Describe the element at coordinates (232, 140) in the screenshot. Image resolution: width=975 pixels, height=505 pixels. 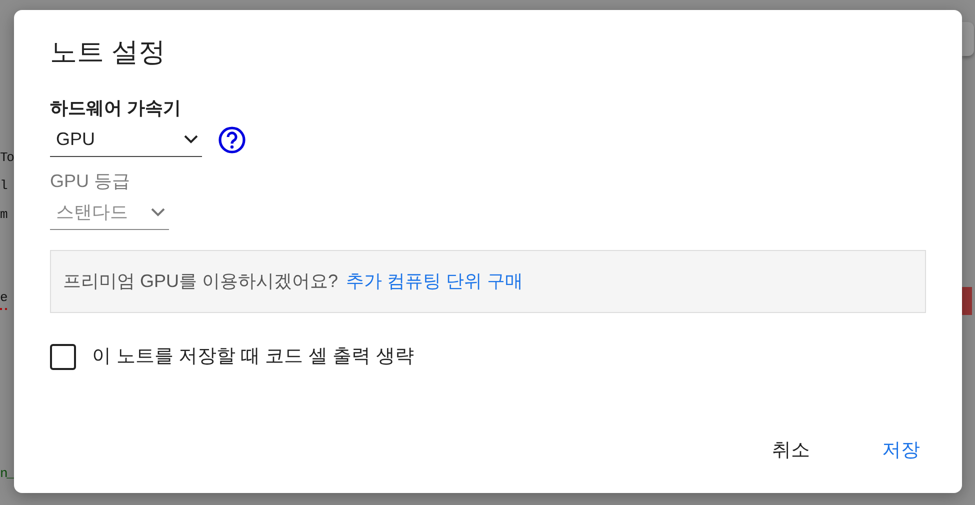
I see `help-icon` at that location.